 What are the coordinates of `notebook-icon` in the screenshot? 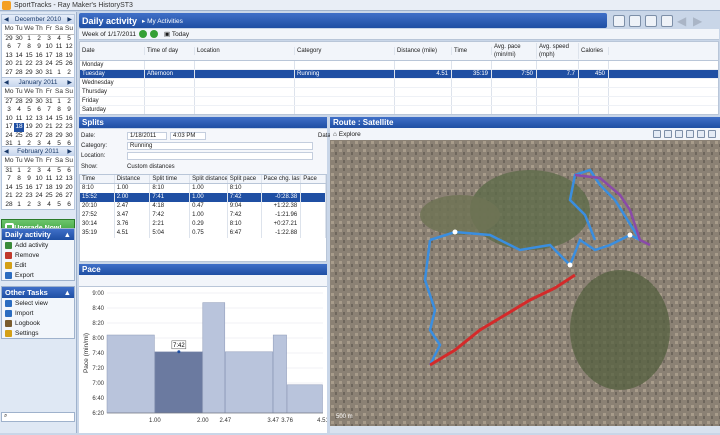 It's located at (667, 20).